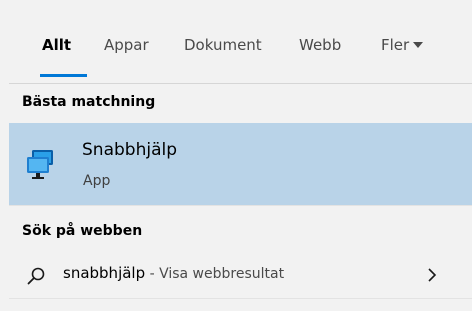  What do you see at coordinates (240, 205) in the screenshot?
I see `section-divider` at bounding box center [240, 205].